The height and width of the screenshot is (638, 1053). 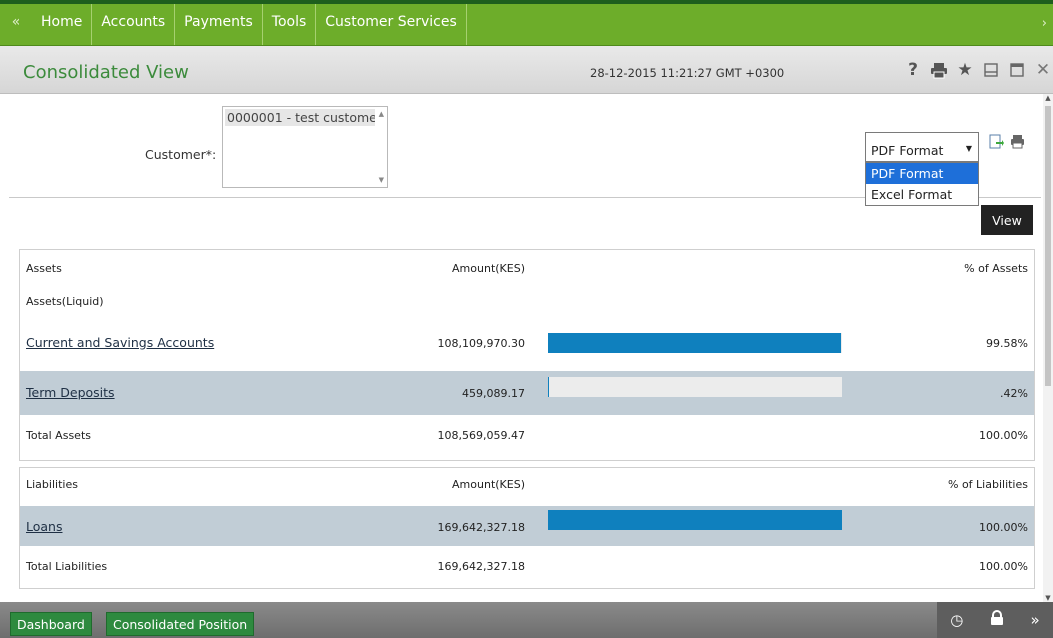 I want to click on assets-header-label: Assets, so click(x=44, y=268).